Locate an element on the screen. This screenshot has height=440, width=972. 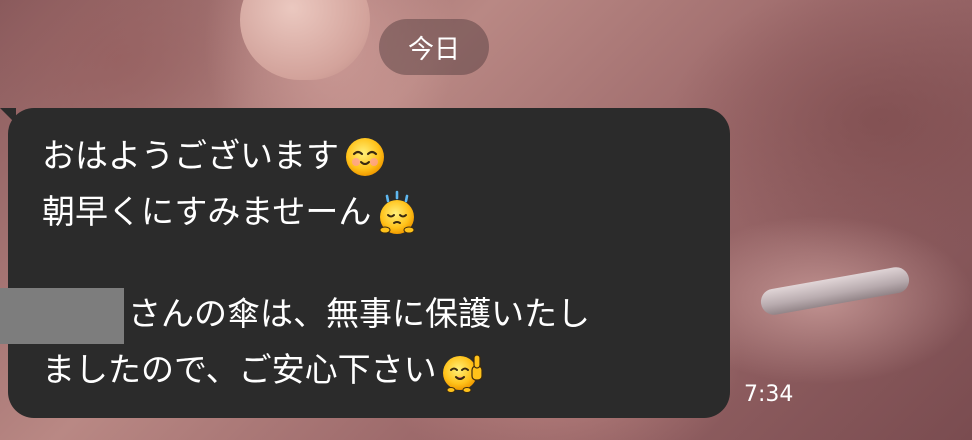
message-line-4-text: さんの傘は、無事に保護いたし is located at coordinates (359, 313).